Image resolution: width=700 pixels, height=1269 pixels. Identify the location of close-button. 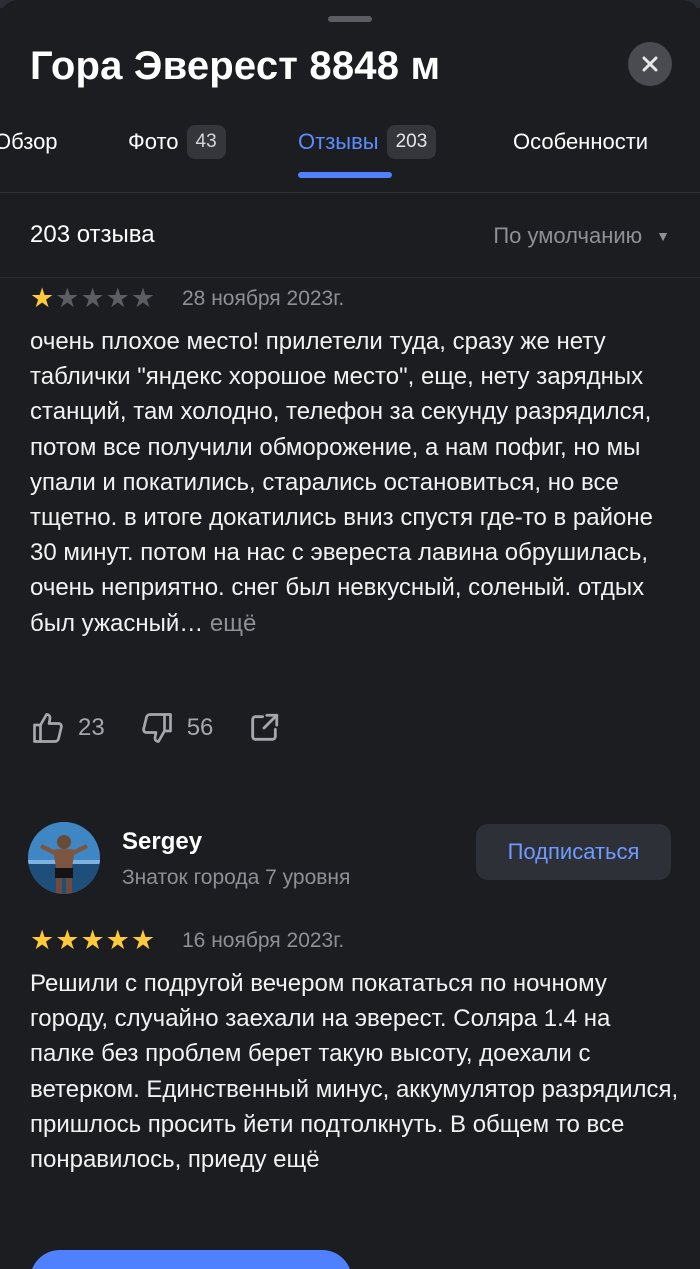
(650, 64).